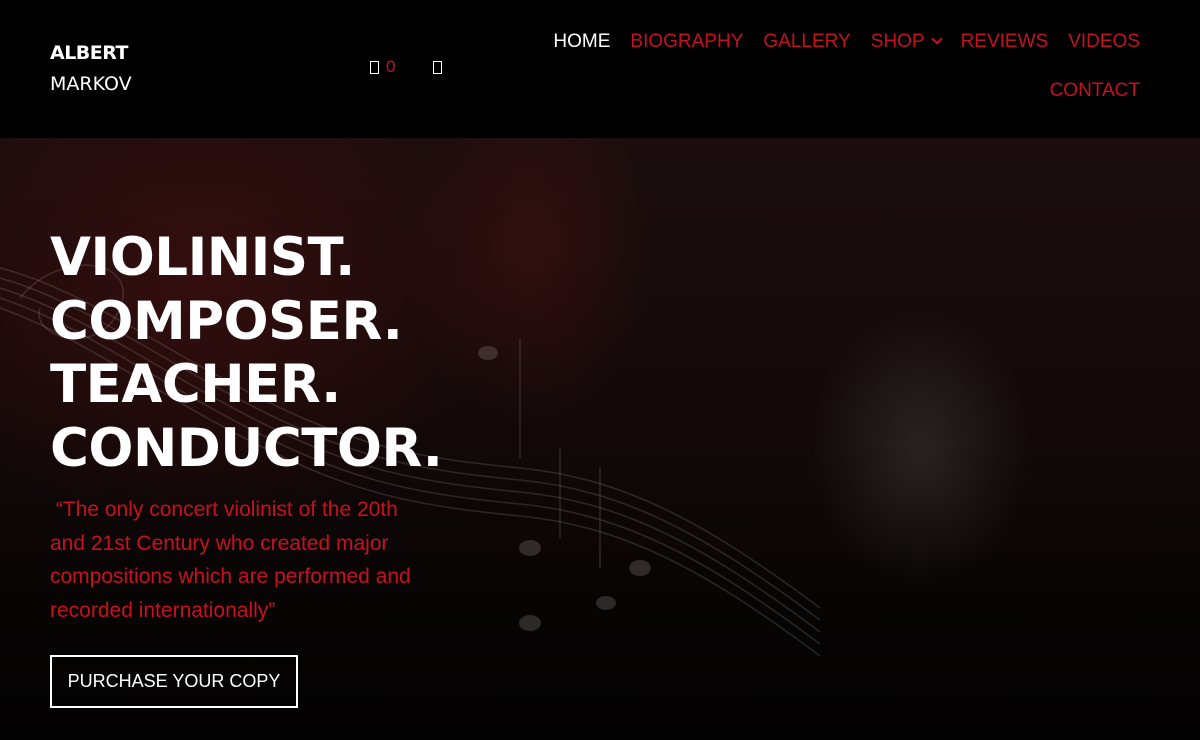 This screenshot has width=1200, height=740. I want to click on search-icon, so click(438, 67).